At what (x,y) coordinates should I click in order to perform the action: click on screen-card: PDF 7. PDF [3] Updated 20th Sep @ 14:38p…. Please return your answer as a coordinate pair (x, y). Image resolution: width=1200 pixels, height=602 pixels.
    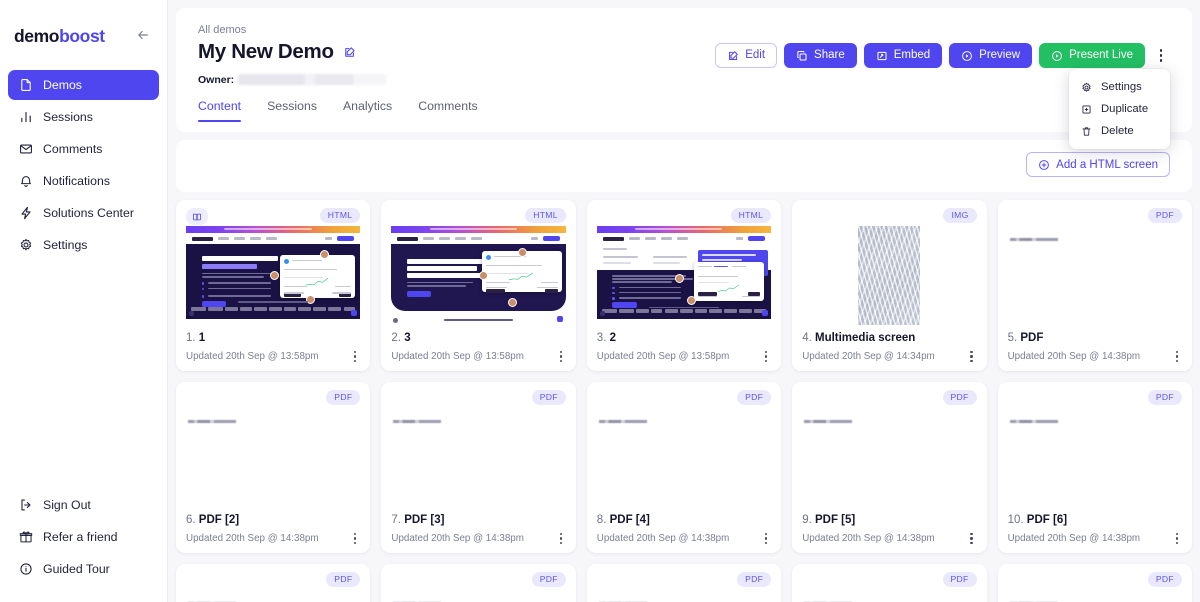
    Looking at the image, I should click on (478, 467).